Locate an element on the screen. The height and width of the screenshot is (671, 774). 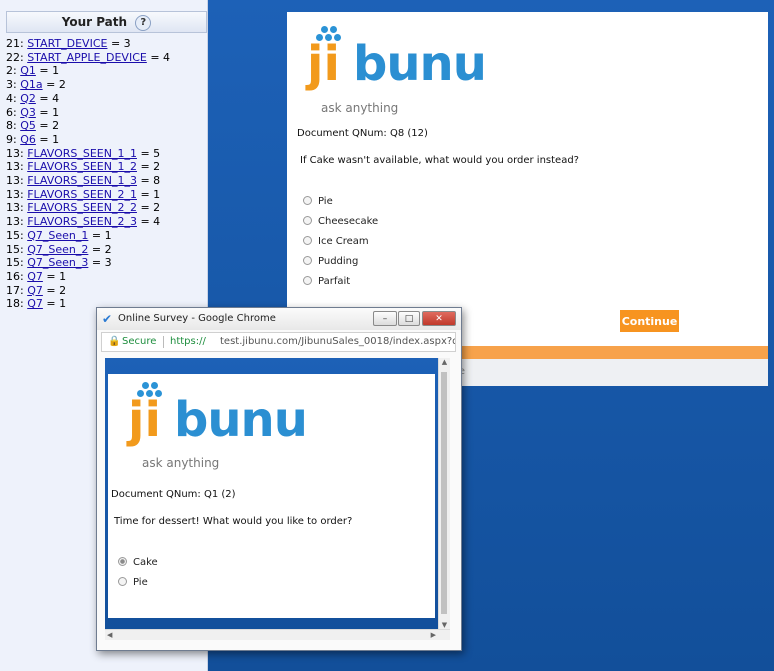
scroll-right-icon: ▶ is located at coordinates (433, 635).